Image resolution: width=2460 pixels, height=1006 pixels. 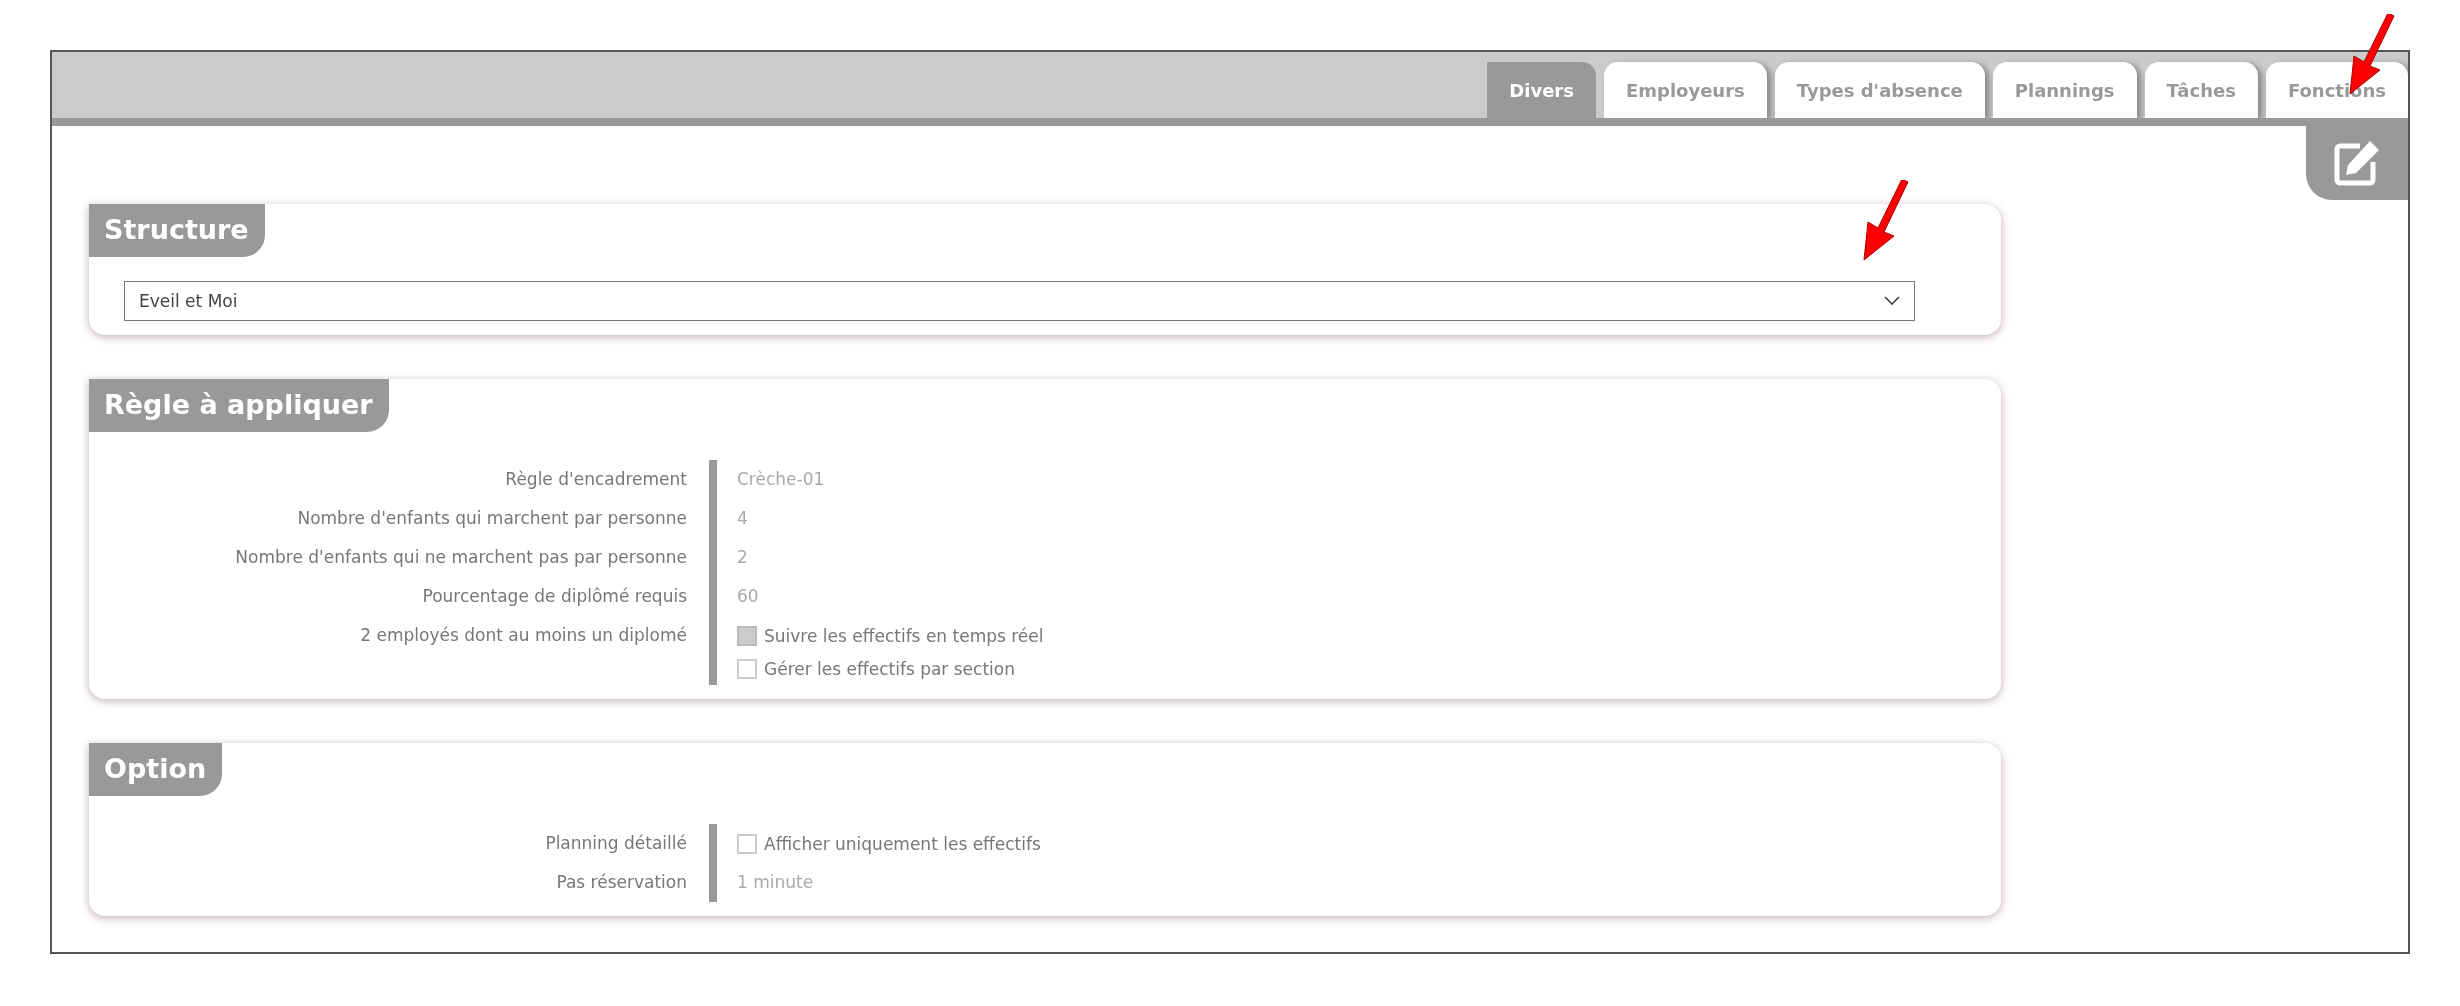 What do you see at coordinates (1019, 301) in the screenshot?
I see `structure-select: Eveil et Moi` at bounding box center [1019, 301].